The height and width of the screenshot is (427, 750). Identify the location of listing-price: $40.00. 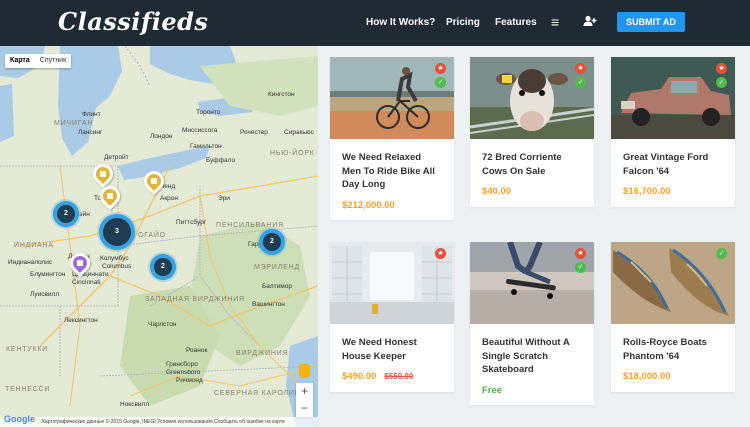
(497, 191).